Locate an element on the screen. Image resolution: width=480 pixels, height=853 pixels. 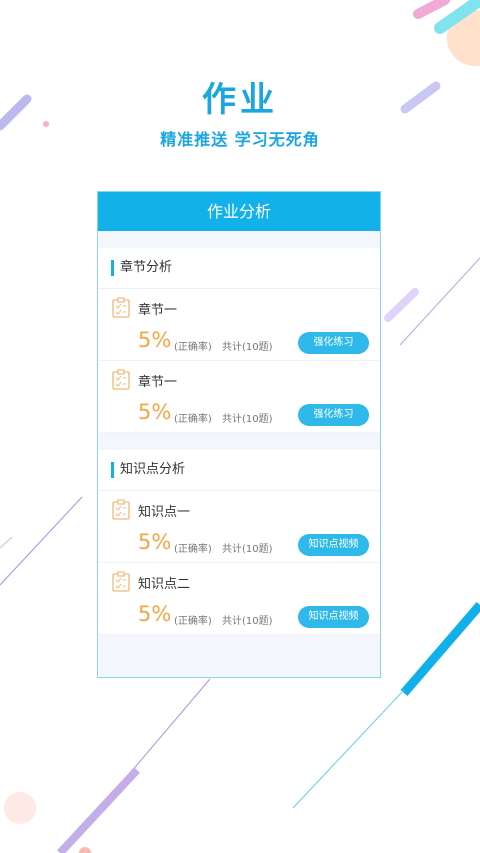
list-item: 知识点二 5% (正确率) 共计(10题) 知识点视频 is located at coordinates (239, 599).